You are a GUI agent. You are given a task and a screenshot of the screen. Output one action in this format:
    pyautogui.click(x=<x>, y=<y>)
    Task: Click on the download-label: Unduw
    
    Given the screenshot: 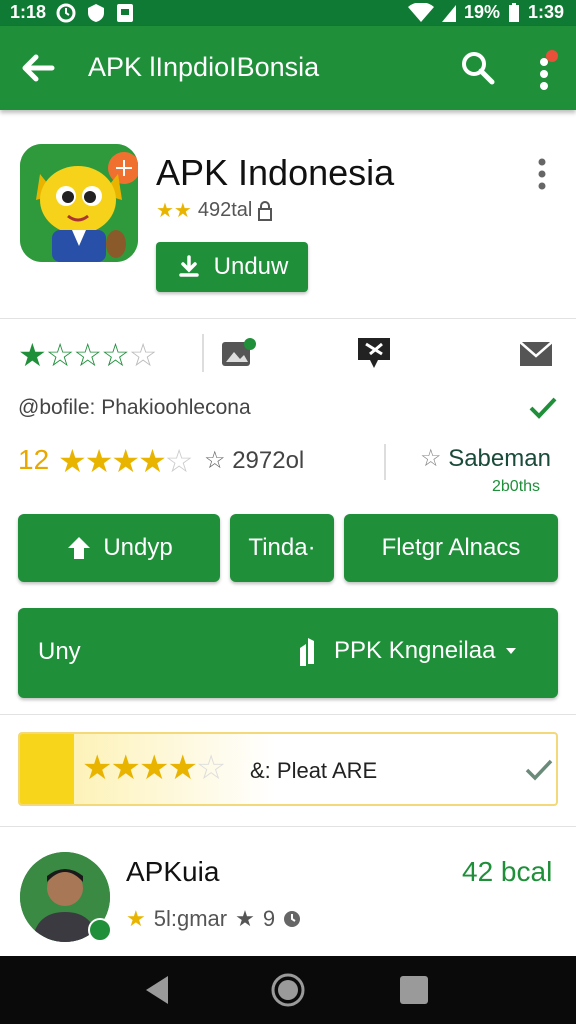 What is the action you would take?
    pyautogui.click(x=251, y=266)
    